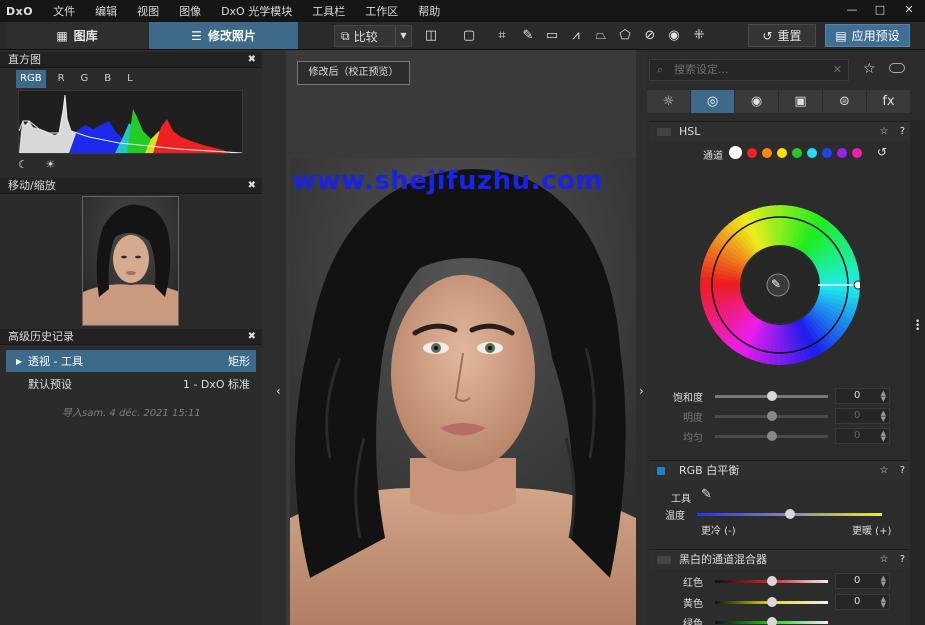 The height and width of the screenshot is (625, 925). I want to click on eye-icon: ◉, so click(674, 36).